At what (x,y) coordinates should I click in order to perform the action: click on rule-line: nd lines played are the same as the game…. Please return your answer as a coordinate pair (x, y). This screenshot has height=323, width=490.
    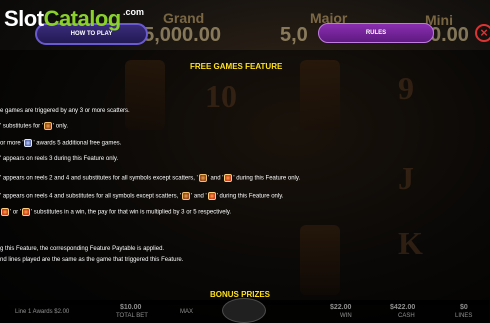
    Looking at the image, I should click on (91, 260).